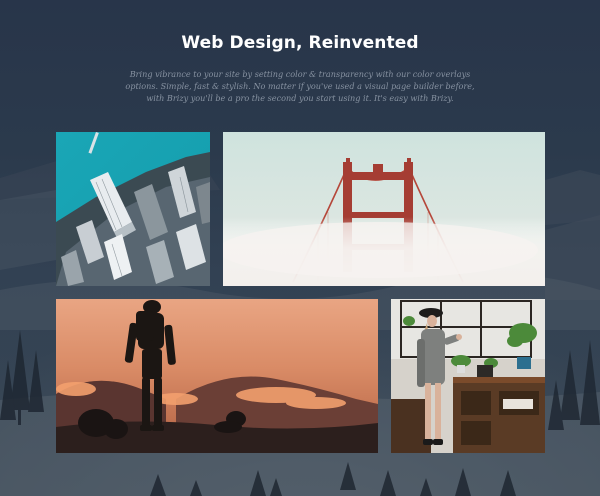 Image resolution: width=600 pixels, height=496 pixels. Describe the element at coordinates (133, 209) in the screenshot. I see `gallery-image-city` at that location.